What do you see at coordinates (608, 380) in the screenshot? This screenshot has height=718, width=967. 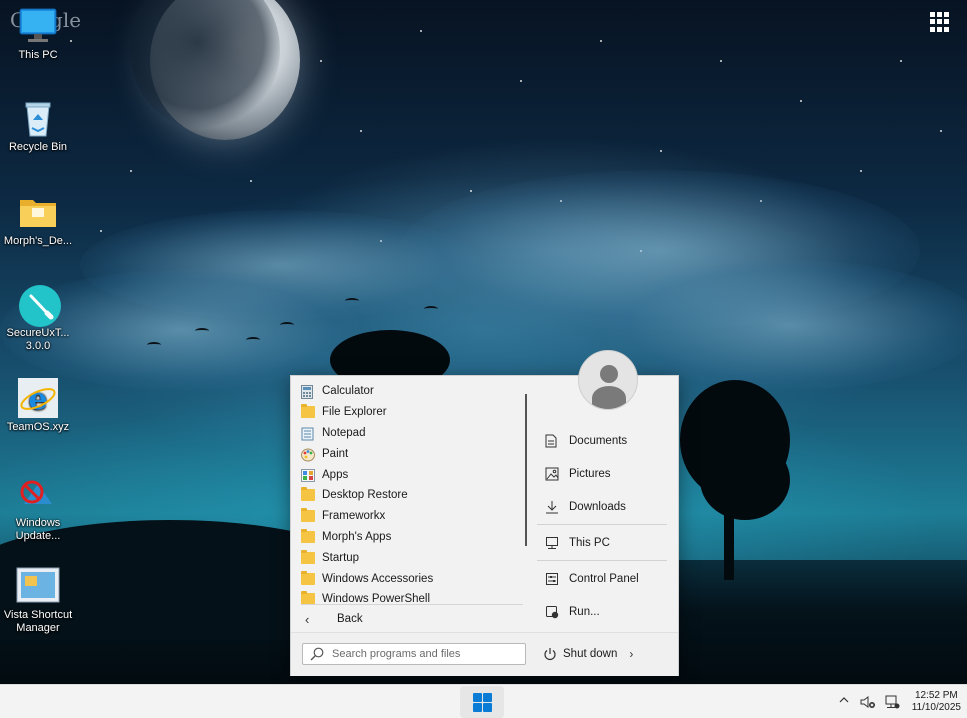 I see `user-avatar` at bounding box center [608, 380].